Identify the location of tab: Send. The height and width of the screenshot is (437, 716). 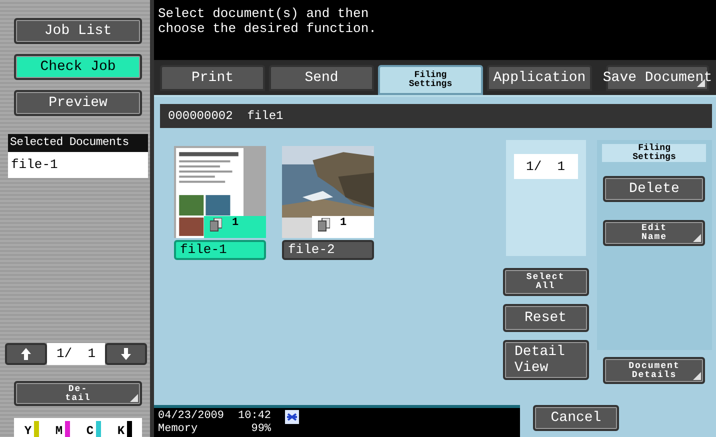
(321, 78).